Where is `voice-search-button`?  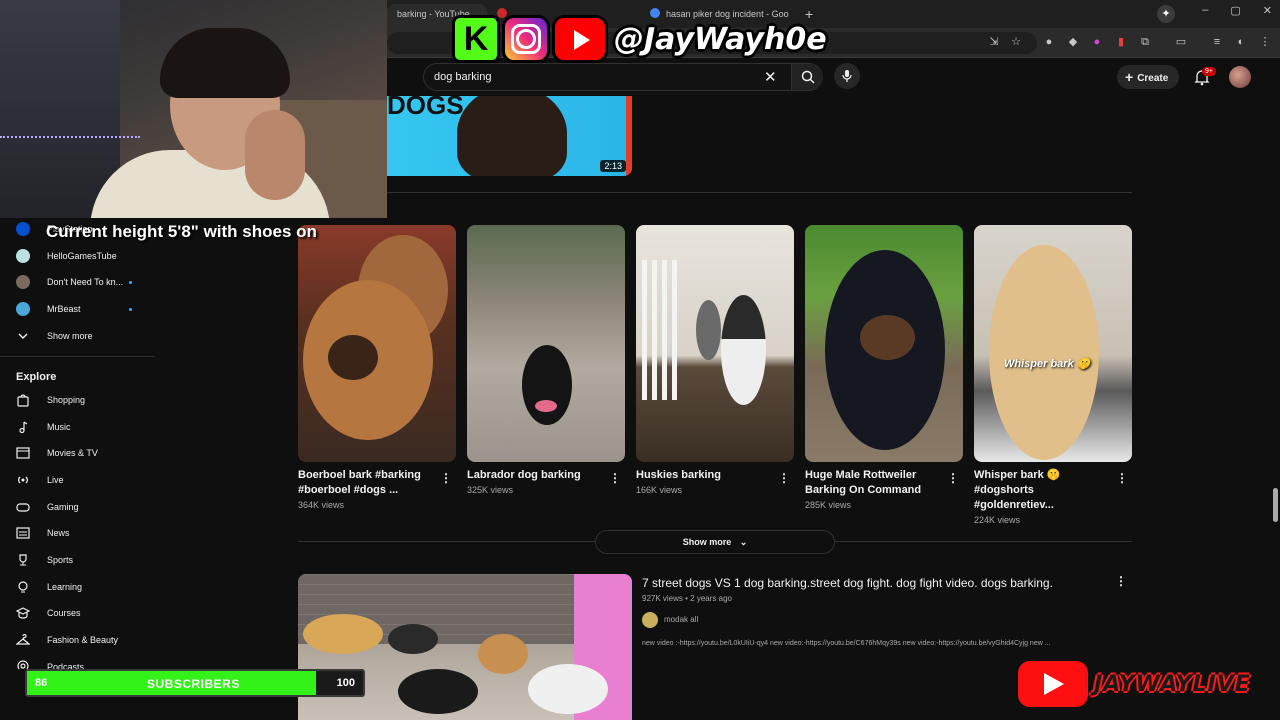
voice-search-button is located at coordinates (847, 76).